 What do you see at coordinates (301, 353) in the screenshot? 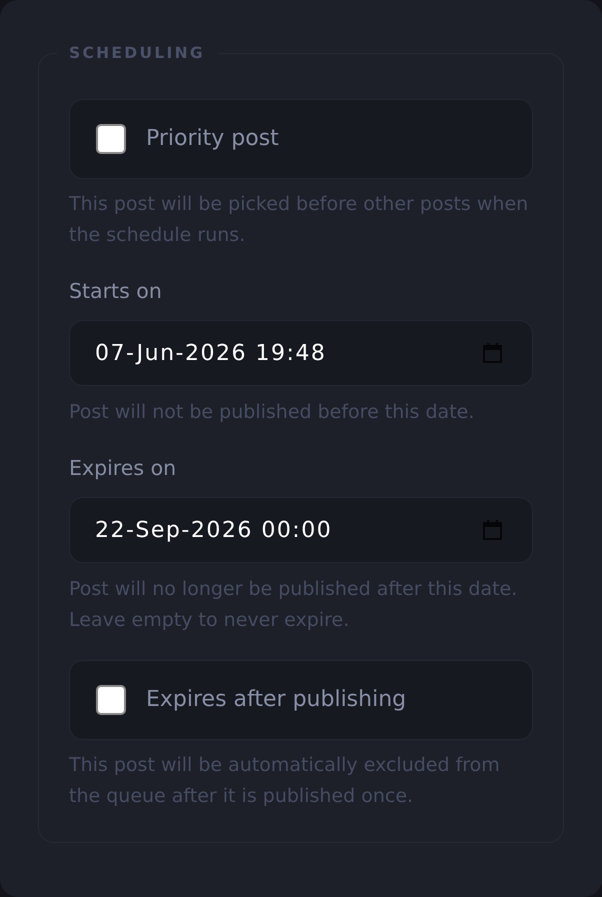
I see `date-input: 07-Jun-2026 19:48` at bounding box center [301, 353].